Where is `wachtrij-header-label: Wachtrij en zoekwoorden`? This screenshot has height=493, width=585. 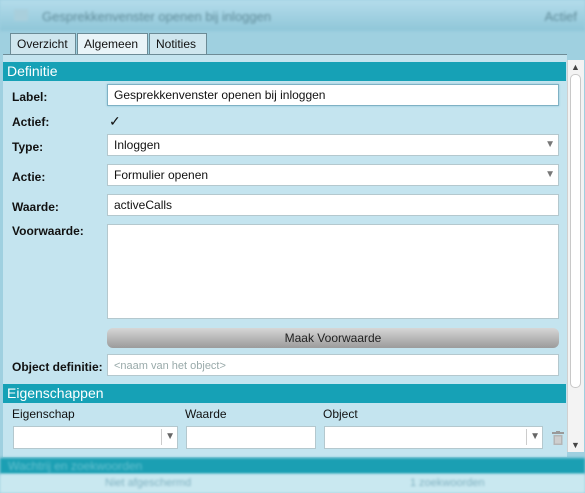 wachtrij-header-label: Wachtrij en zoekwoorden is located at coordinates (75, 466).